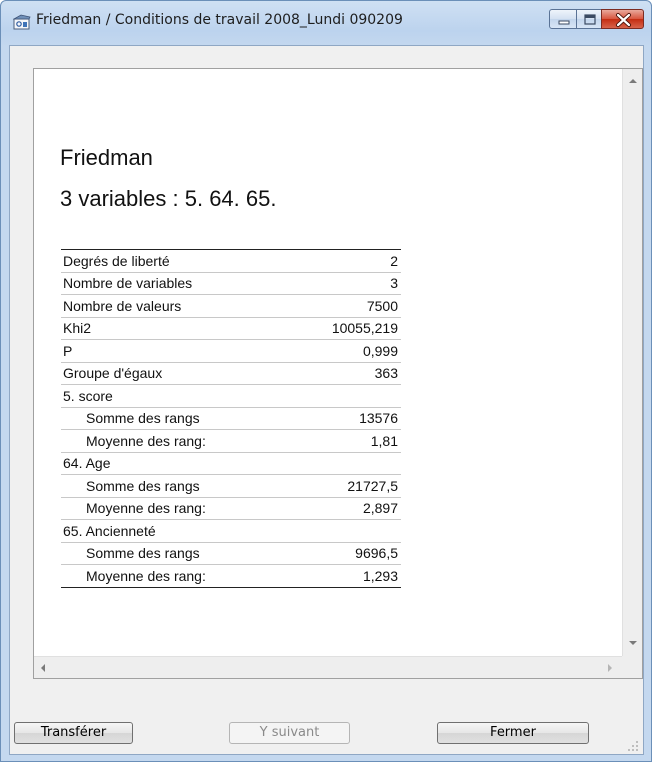  I want to click on row-label: Groupe d'égaux, so click(182, 373).